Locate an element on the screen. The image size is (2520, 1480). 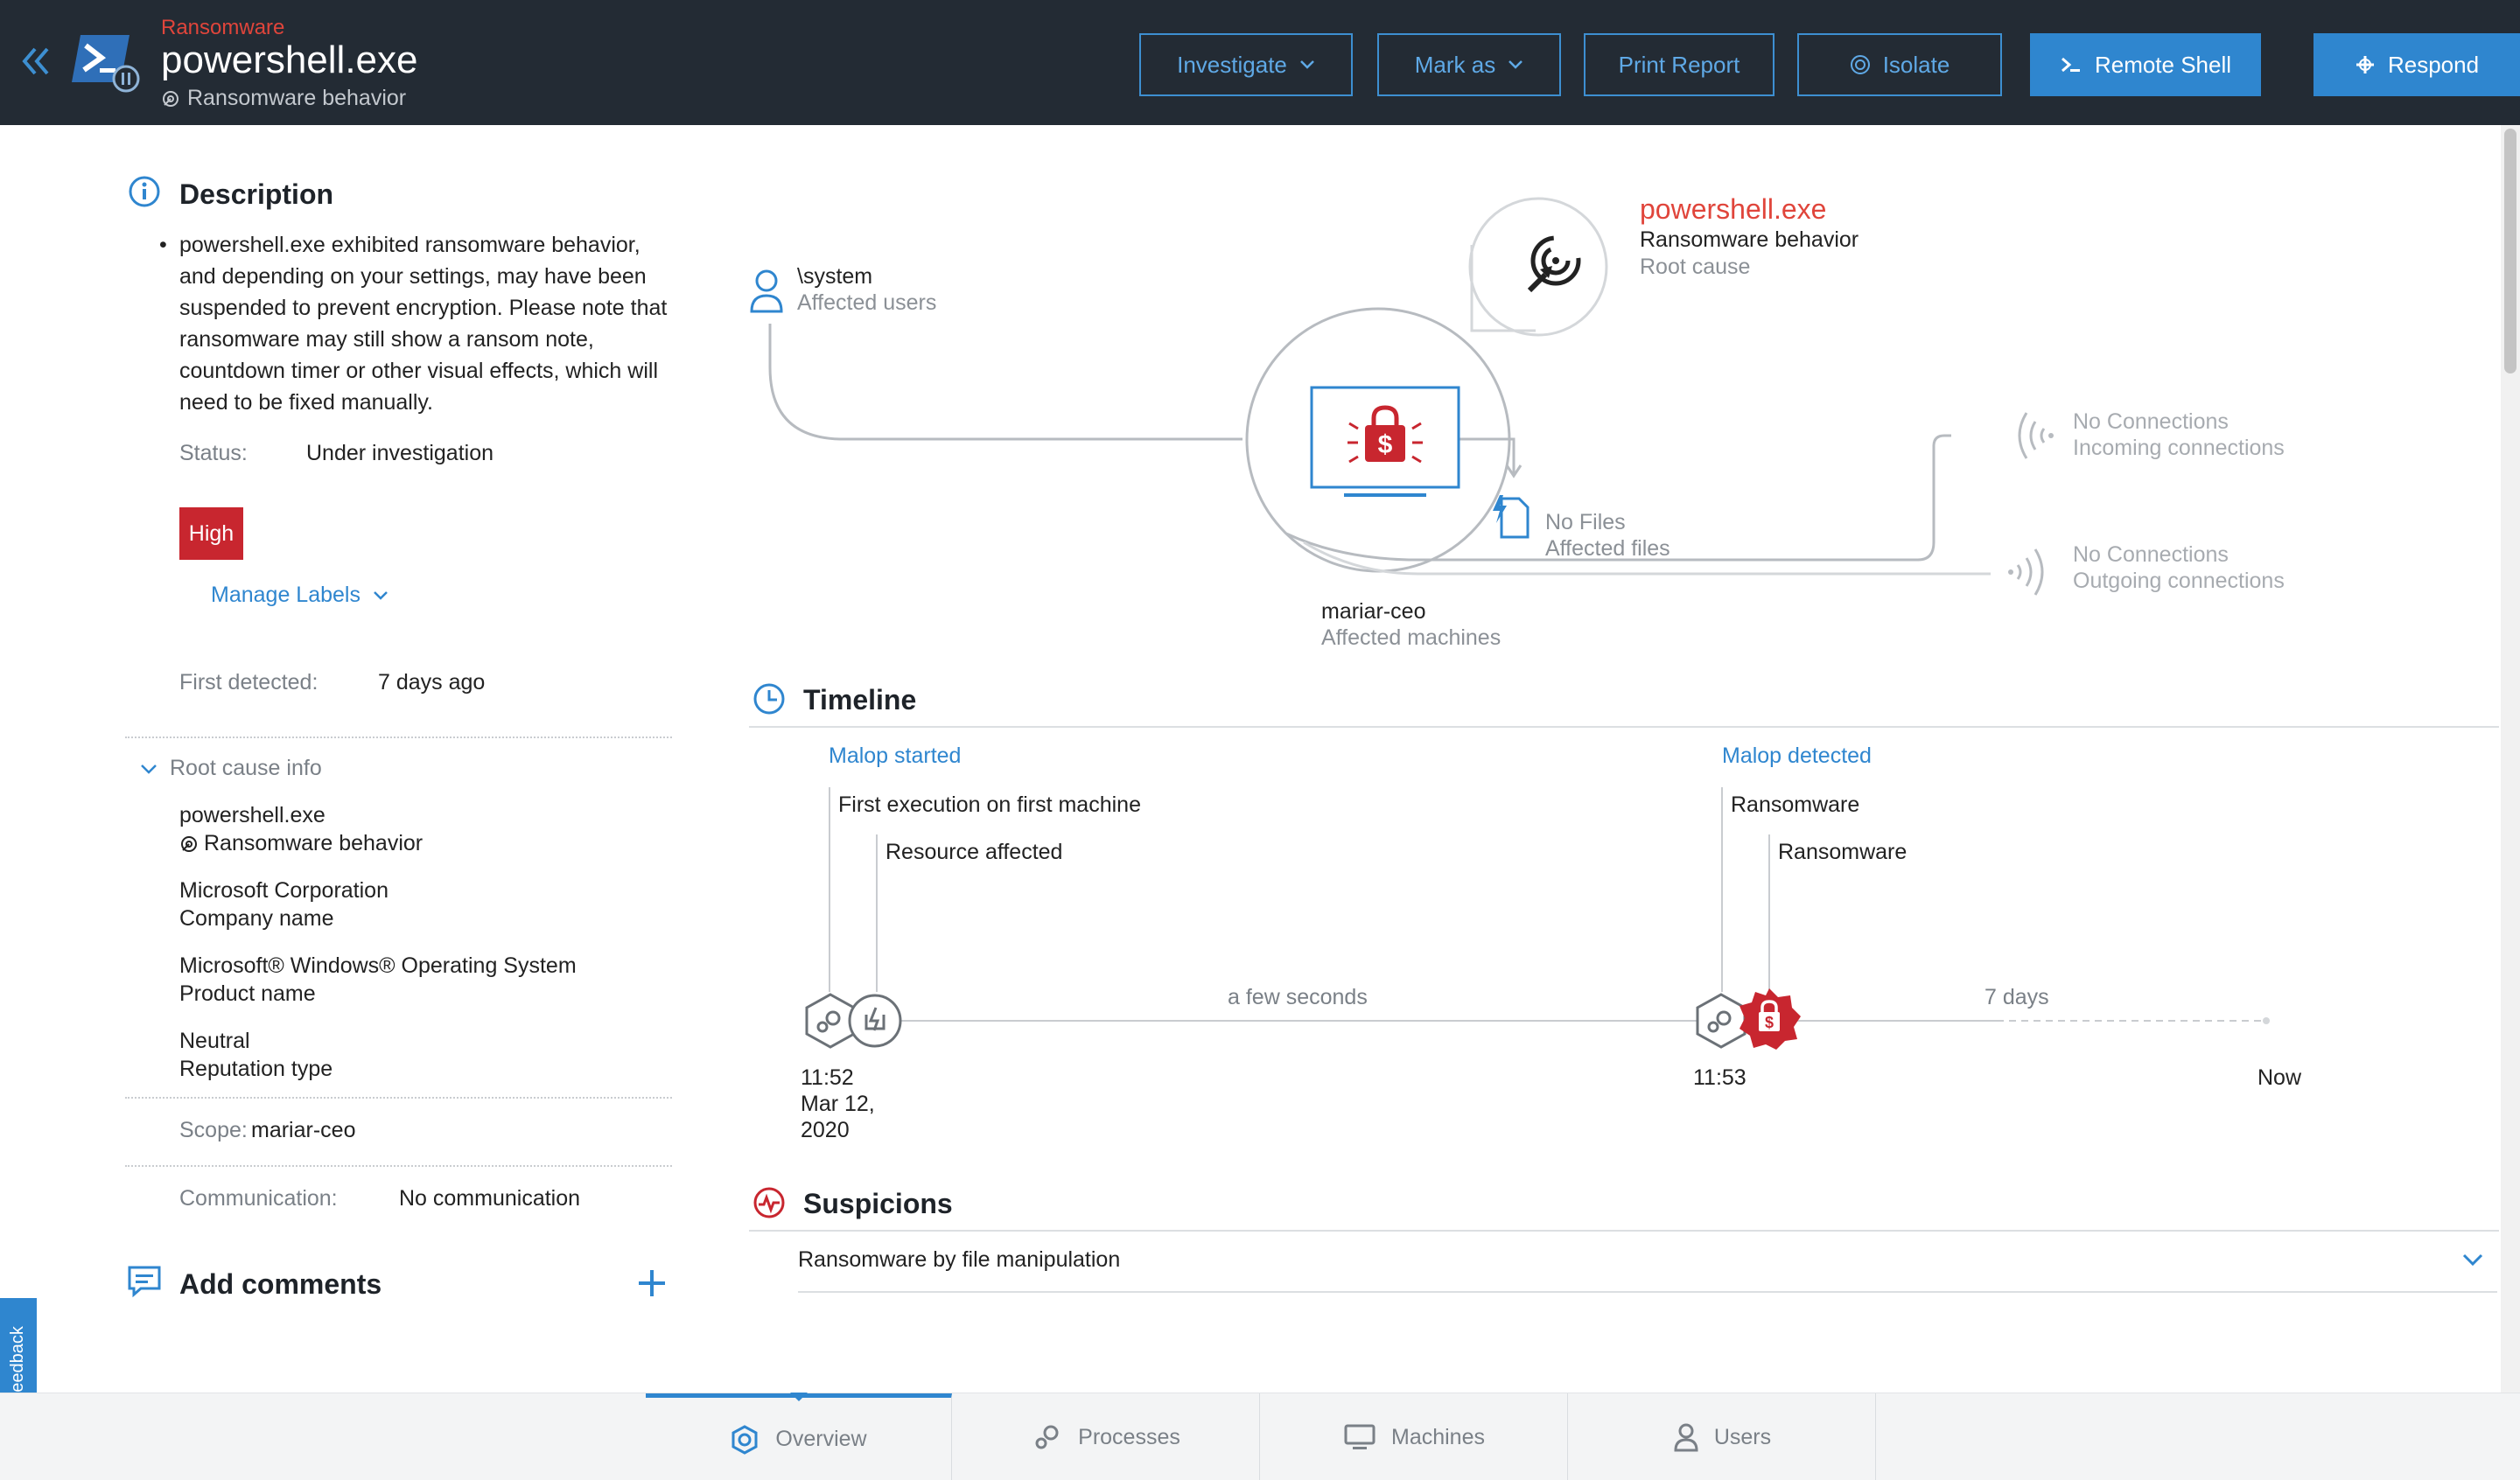
tab-overview-label: Overview is located at coordinates (821, 1439).